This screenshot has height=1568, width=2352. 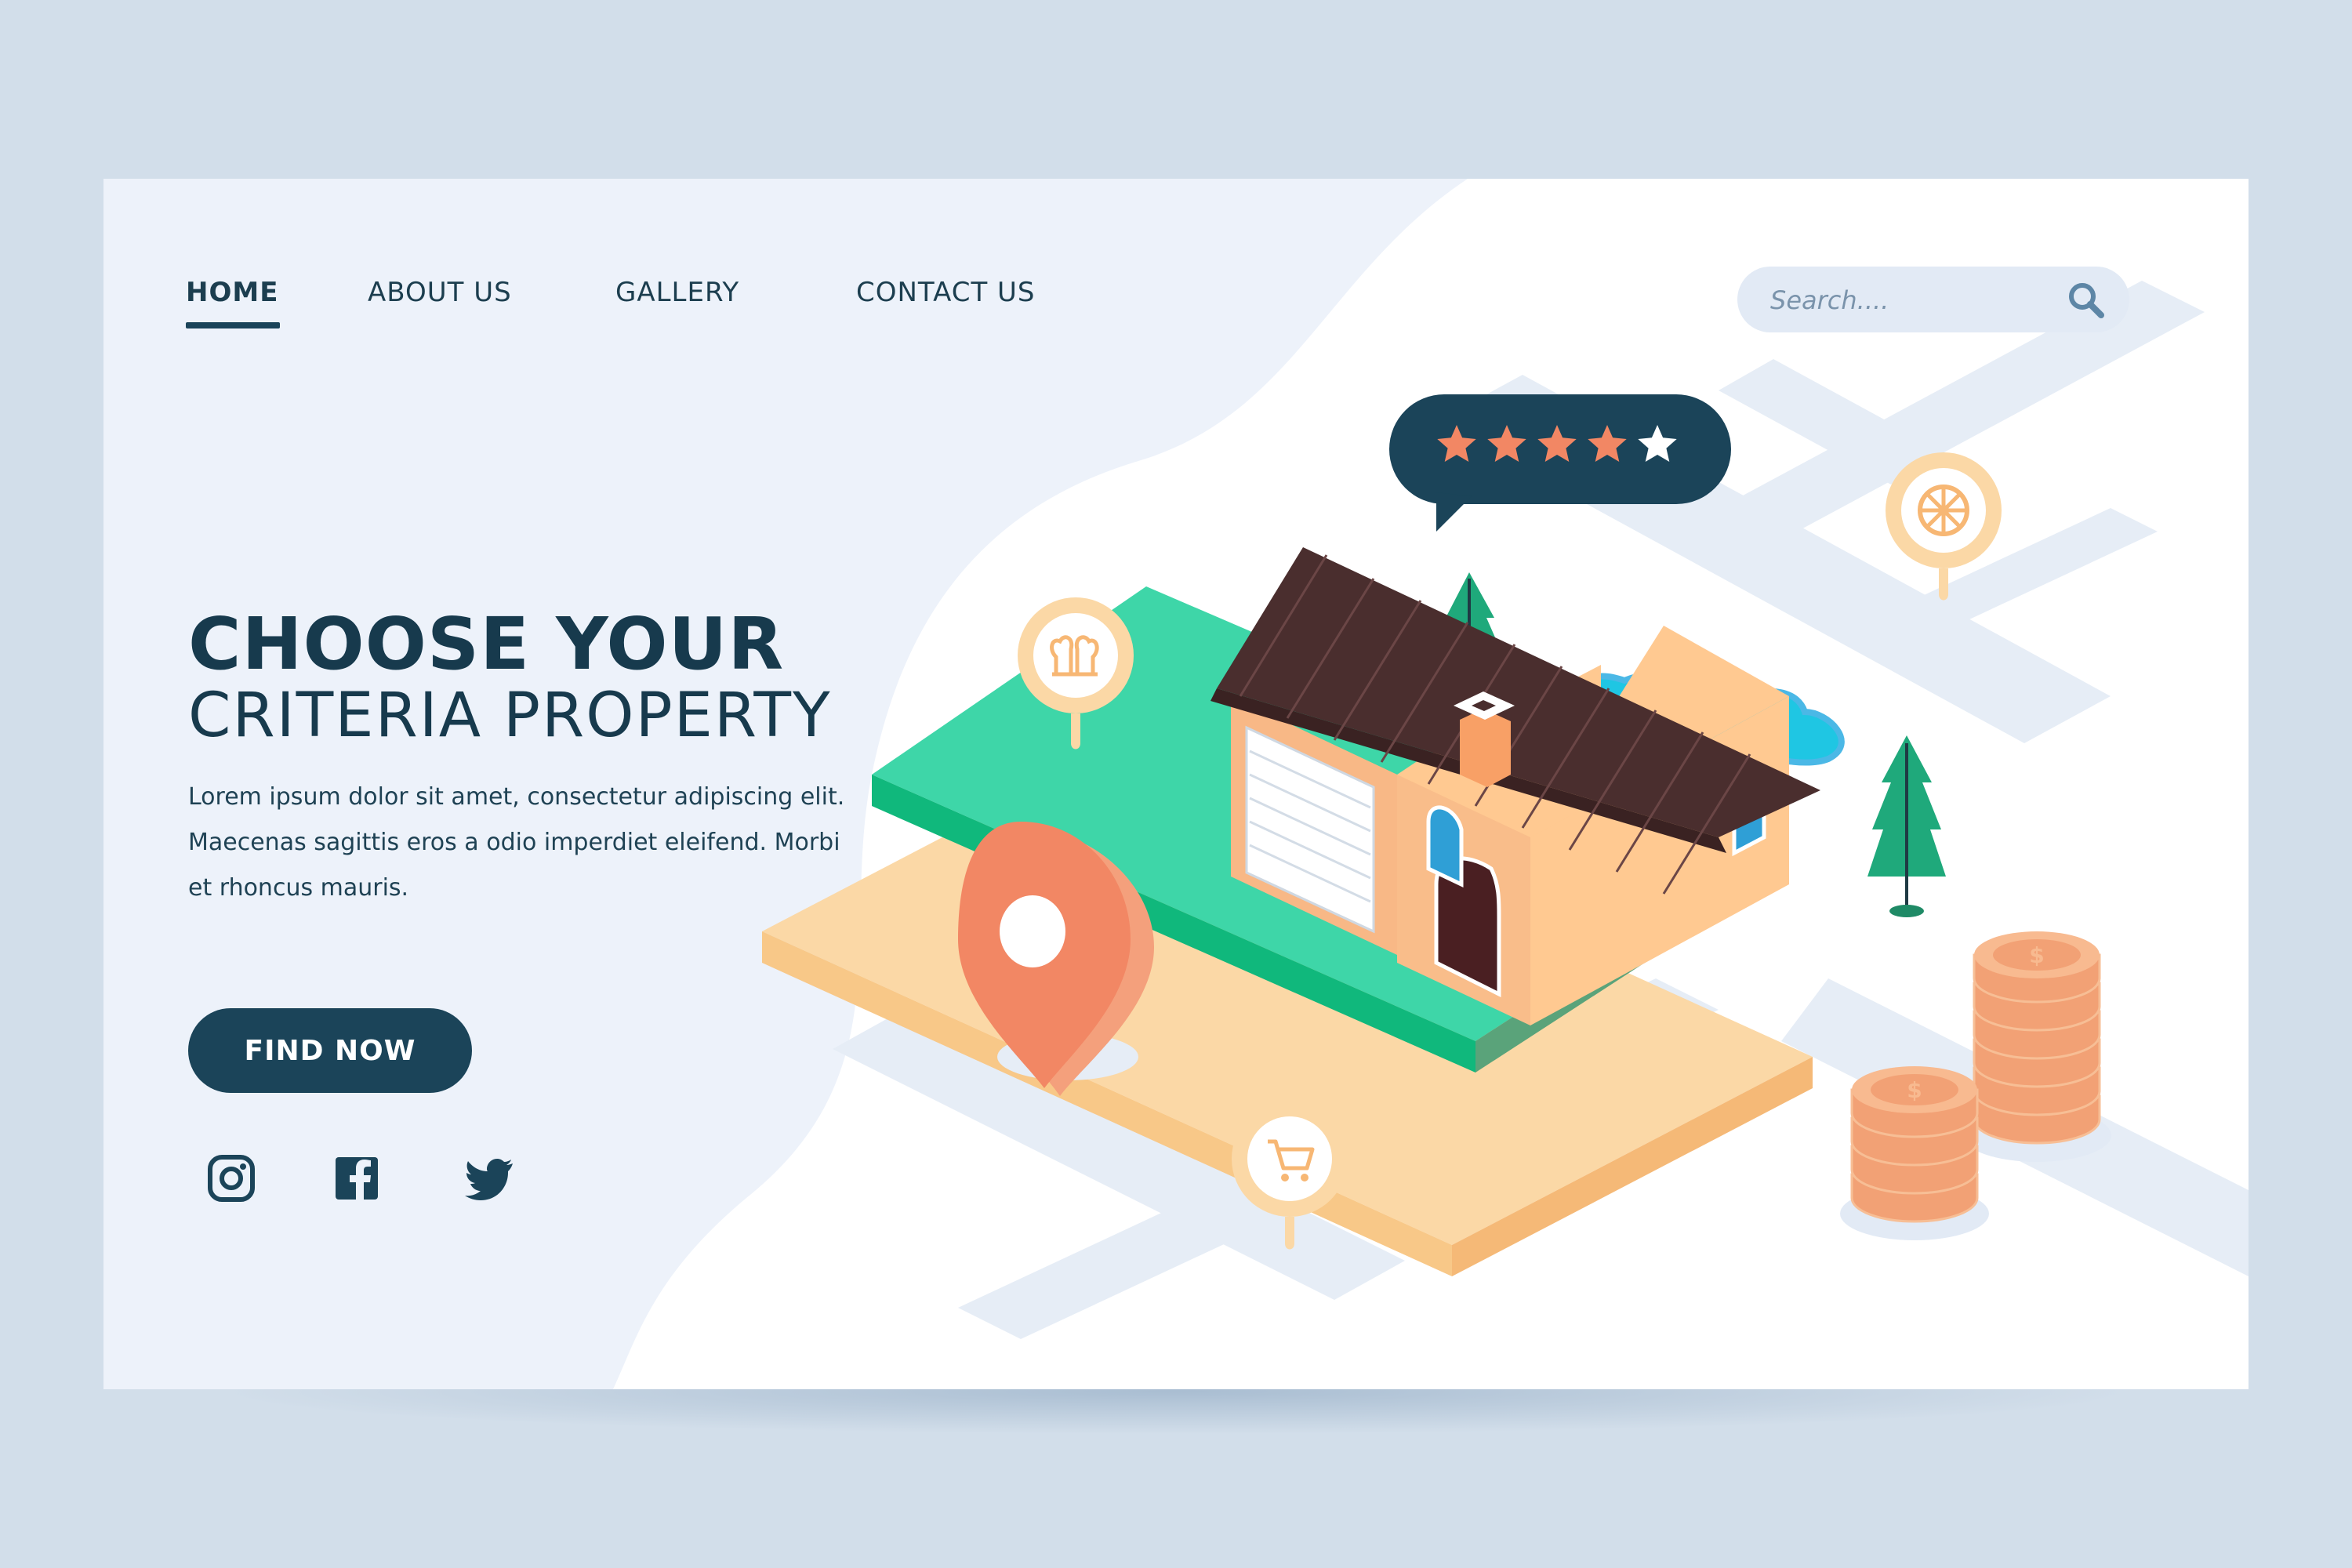 What do you see at coordinates (1944, 526) in the screenshot?
I see `wheel-pin-icon` at bounding box center [1944, 526].